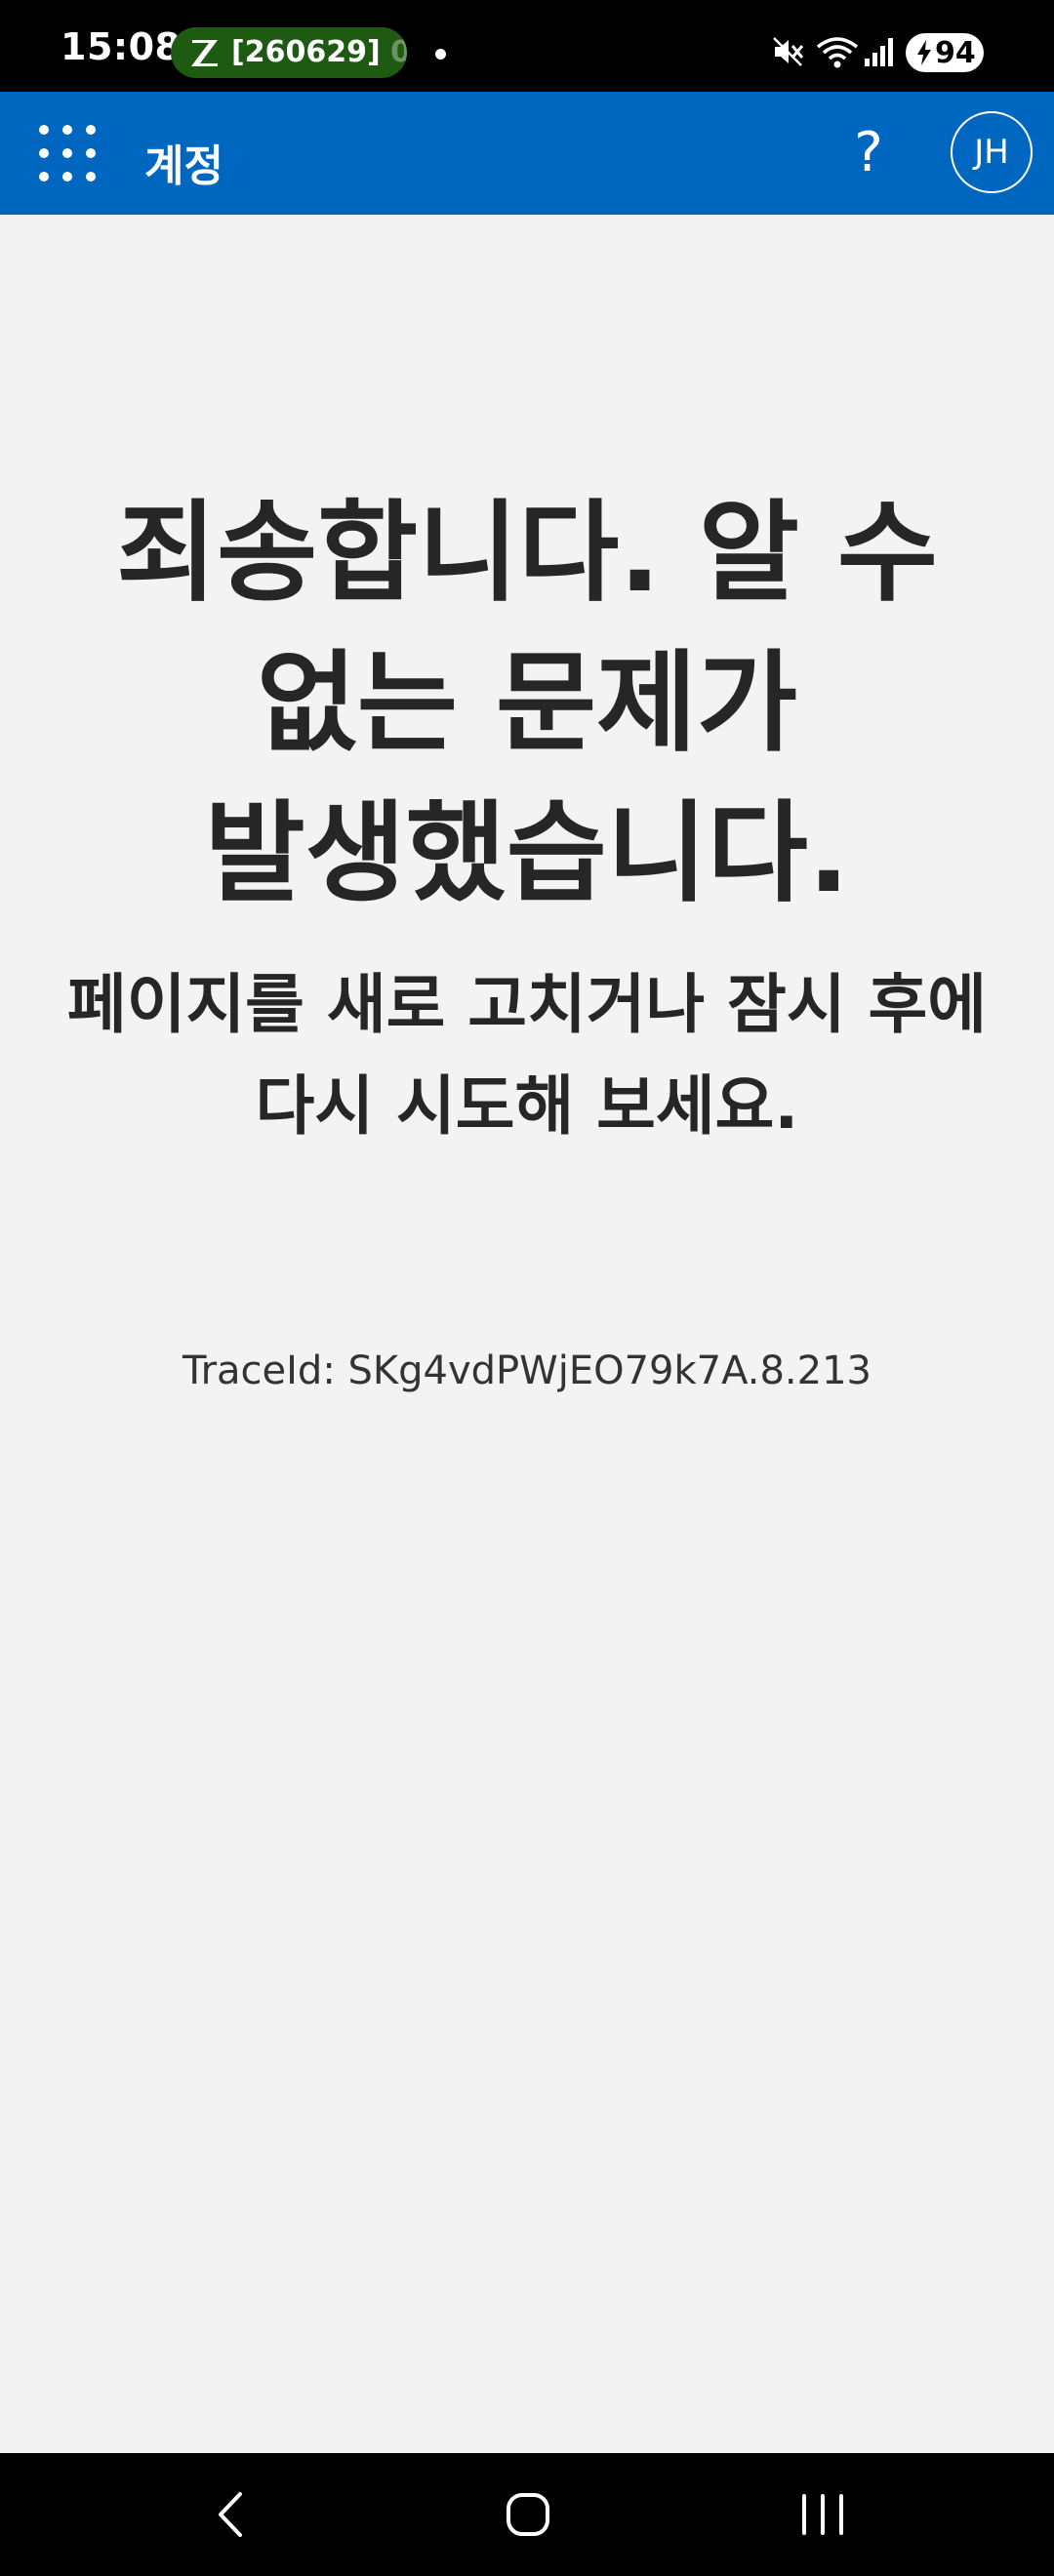 This screenshot has height=2576, width=1054. Describe the element at coordinates (68, 153) in the screenshot. I see `app-launcher-waffle-icon` at that location.